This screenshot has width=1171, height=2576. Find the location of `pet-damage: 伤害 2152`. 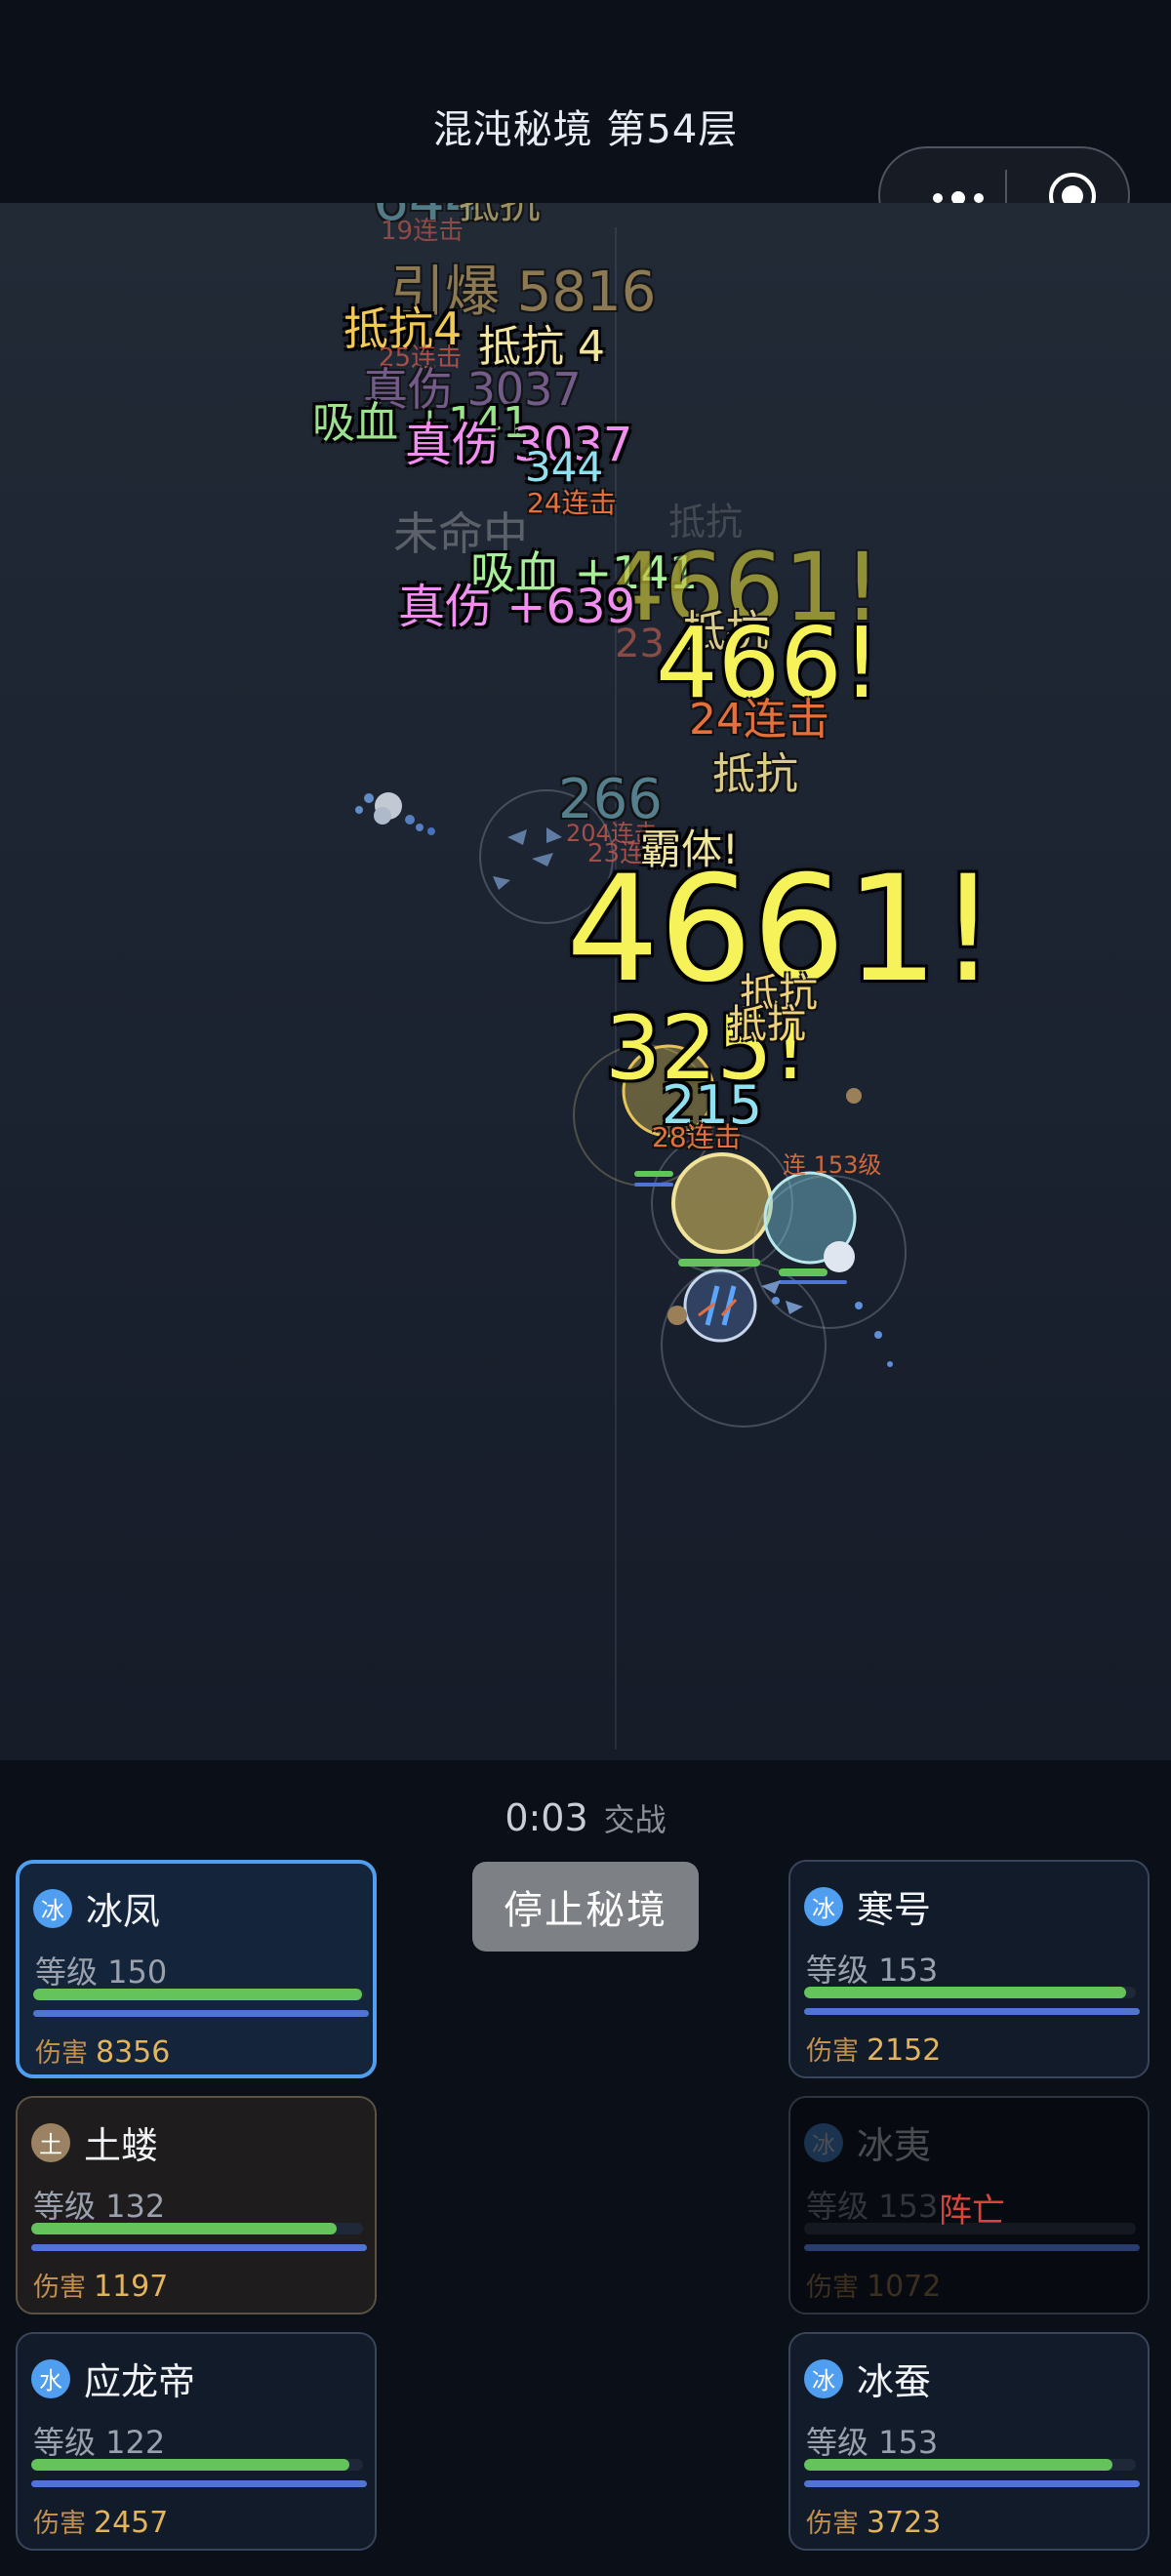

pet-damage: 伤害 2152 is located at coordinates (873, 2049).